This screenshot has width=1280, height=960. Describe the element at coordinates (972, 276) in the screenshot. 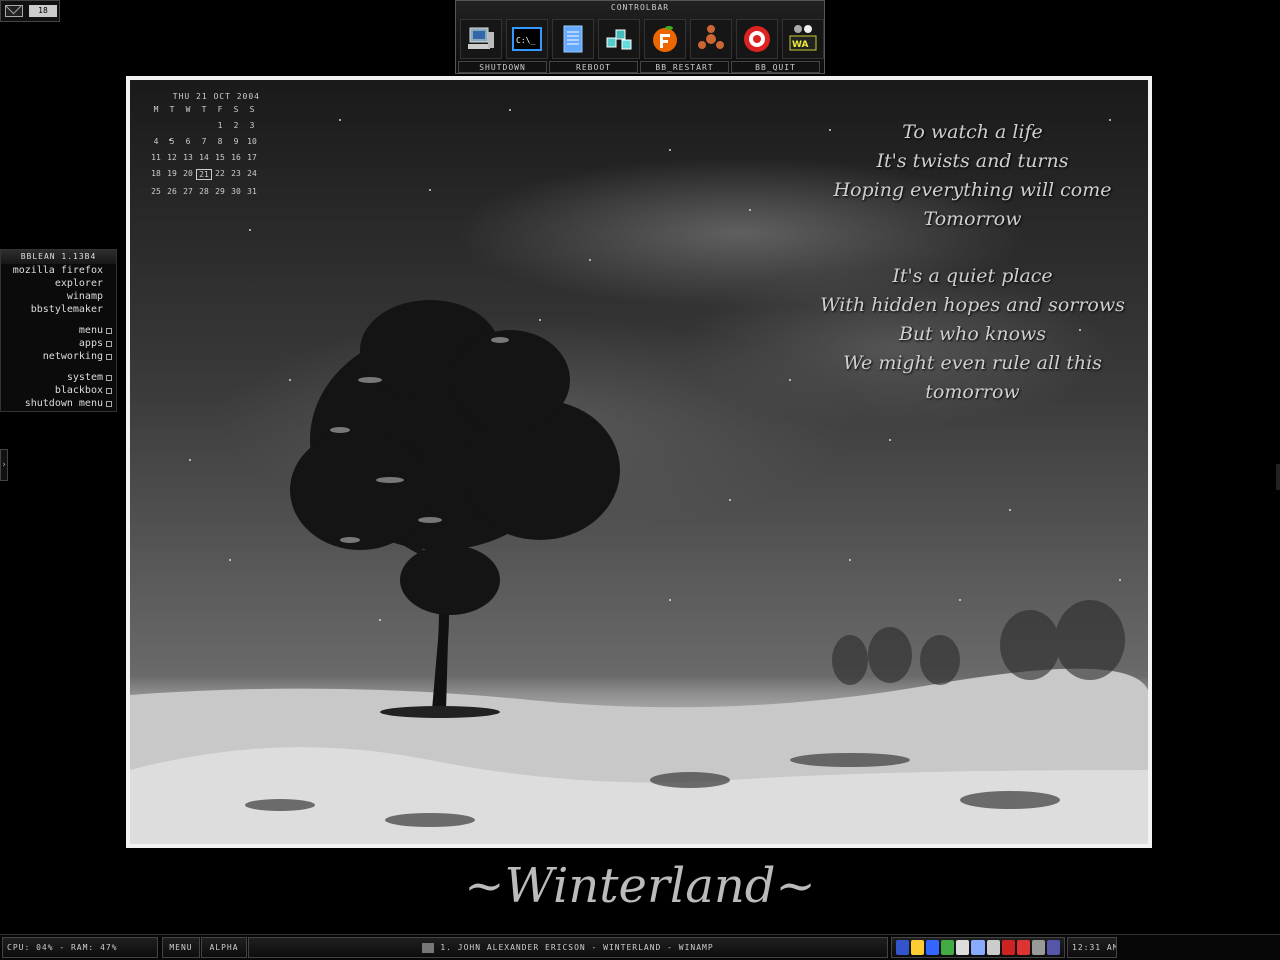

I see `poem-line: It's a quiet place` at that location.